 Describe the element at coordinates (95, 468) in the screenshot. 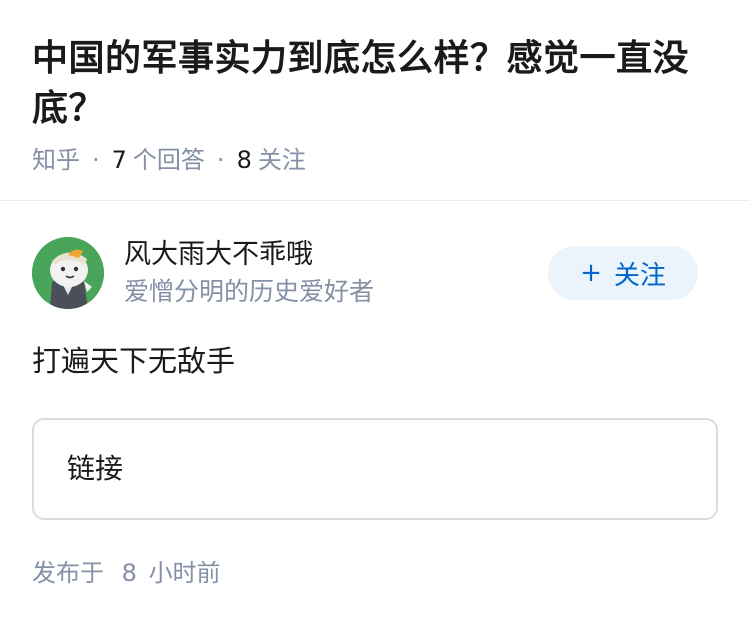

I see `link-card-label: 链接` at that location.